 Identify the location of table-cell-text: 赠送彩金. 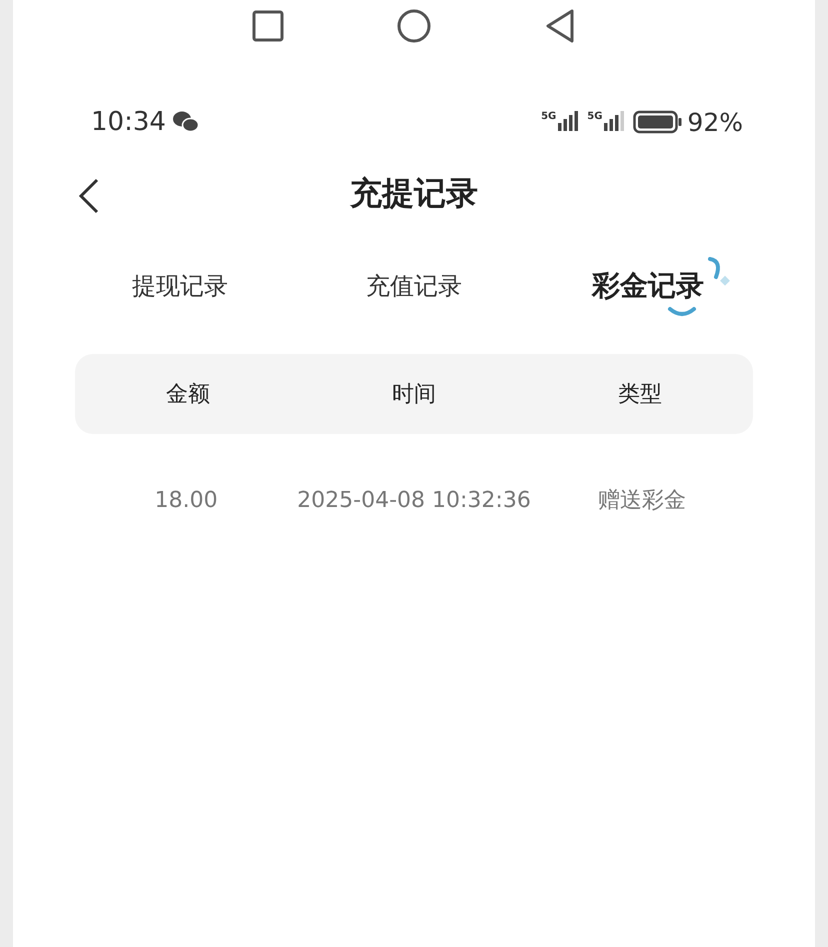
(642, 501).